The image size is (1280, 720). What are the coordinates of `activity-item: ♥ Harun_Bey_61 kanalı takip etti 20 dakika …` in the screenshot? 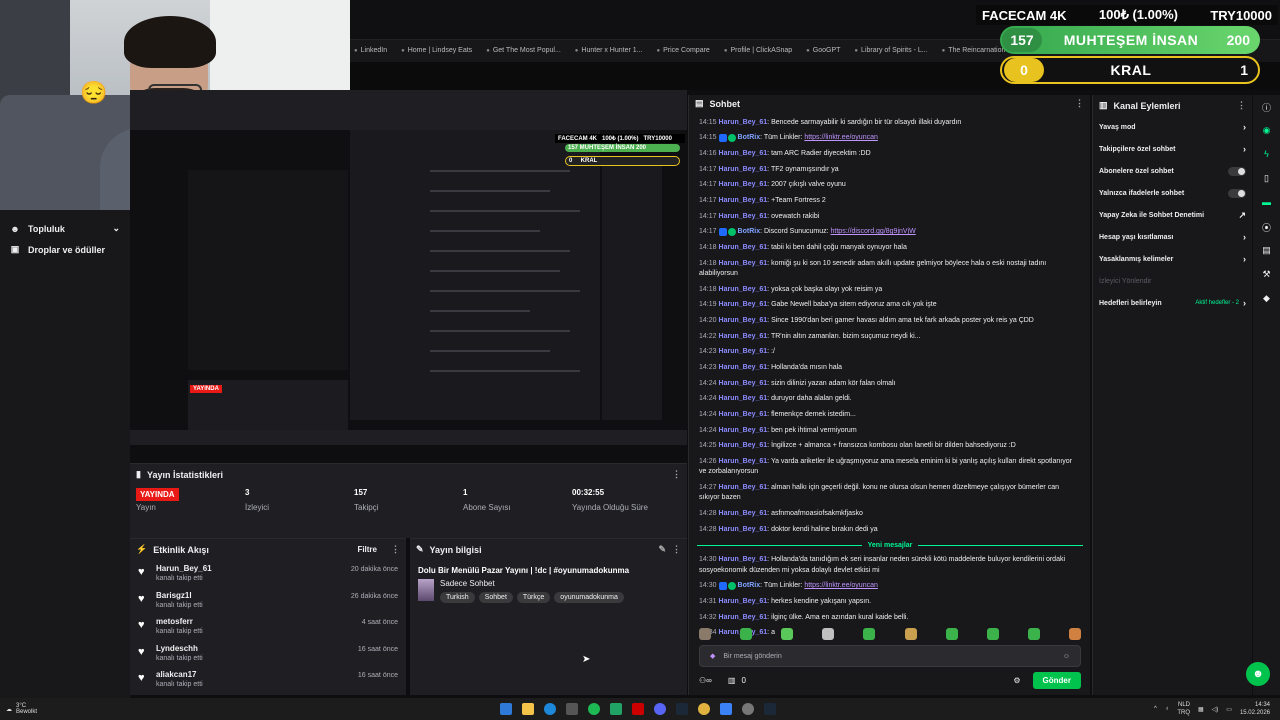 It's located at (268, 573).